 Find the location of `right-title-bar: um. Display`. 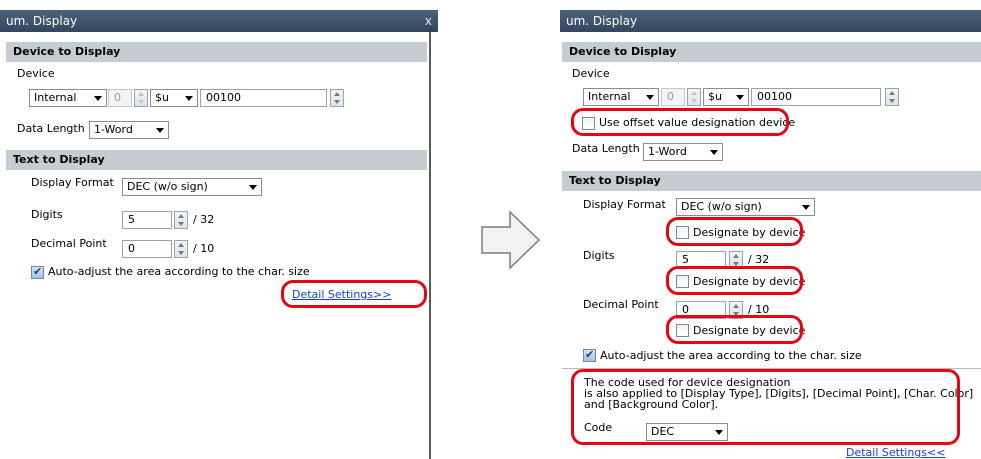

right-title-bar: um. Display is located at coordinates (770, 21).